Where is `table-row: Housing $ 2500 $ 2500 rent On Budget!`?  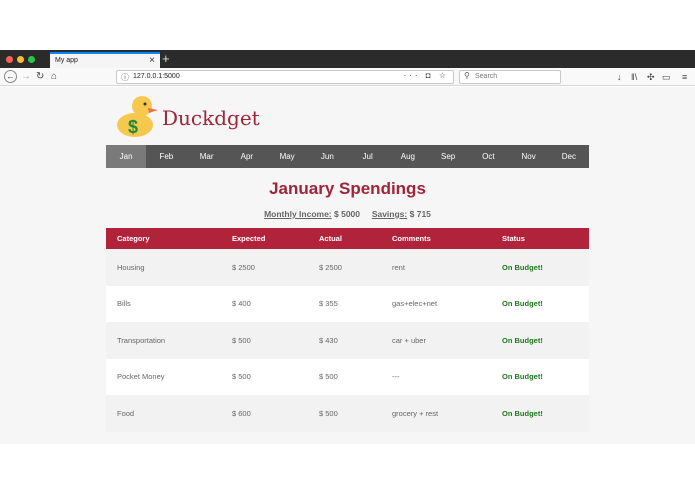 table-row: Housing $ 2500 $ 2500 rent On Budget! is located at coordinates (347, 267).